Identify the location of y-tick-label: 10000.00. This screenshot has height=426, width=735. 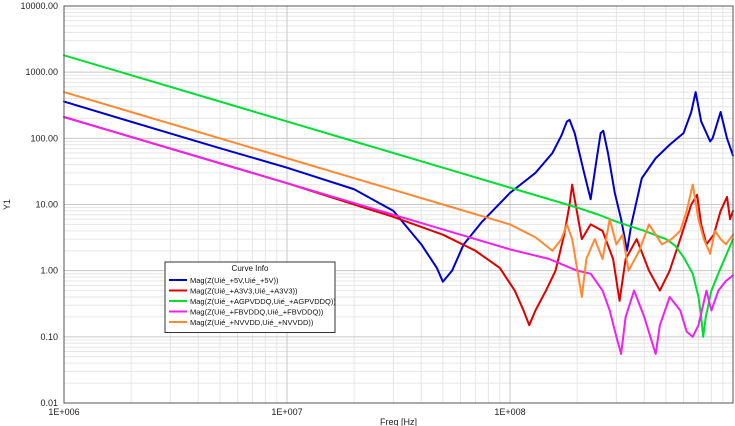
(39, 6).